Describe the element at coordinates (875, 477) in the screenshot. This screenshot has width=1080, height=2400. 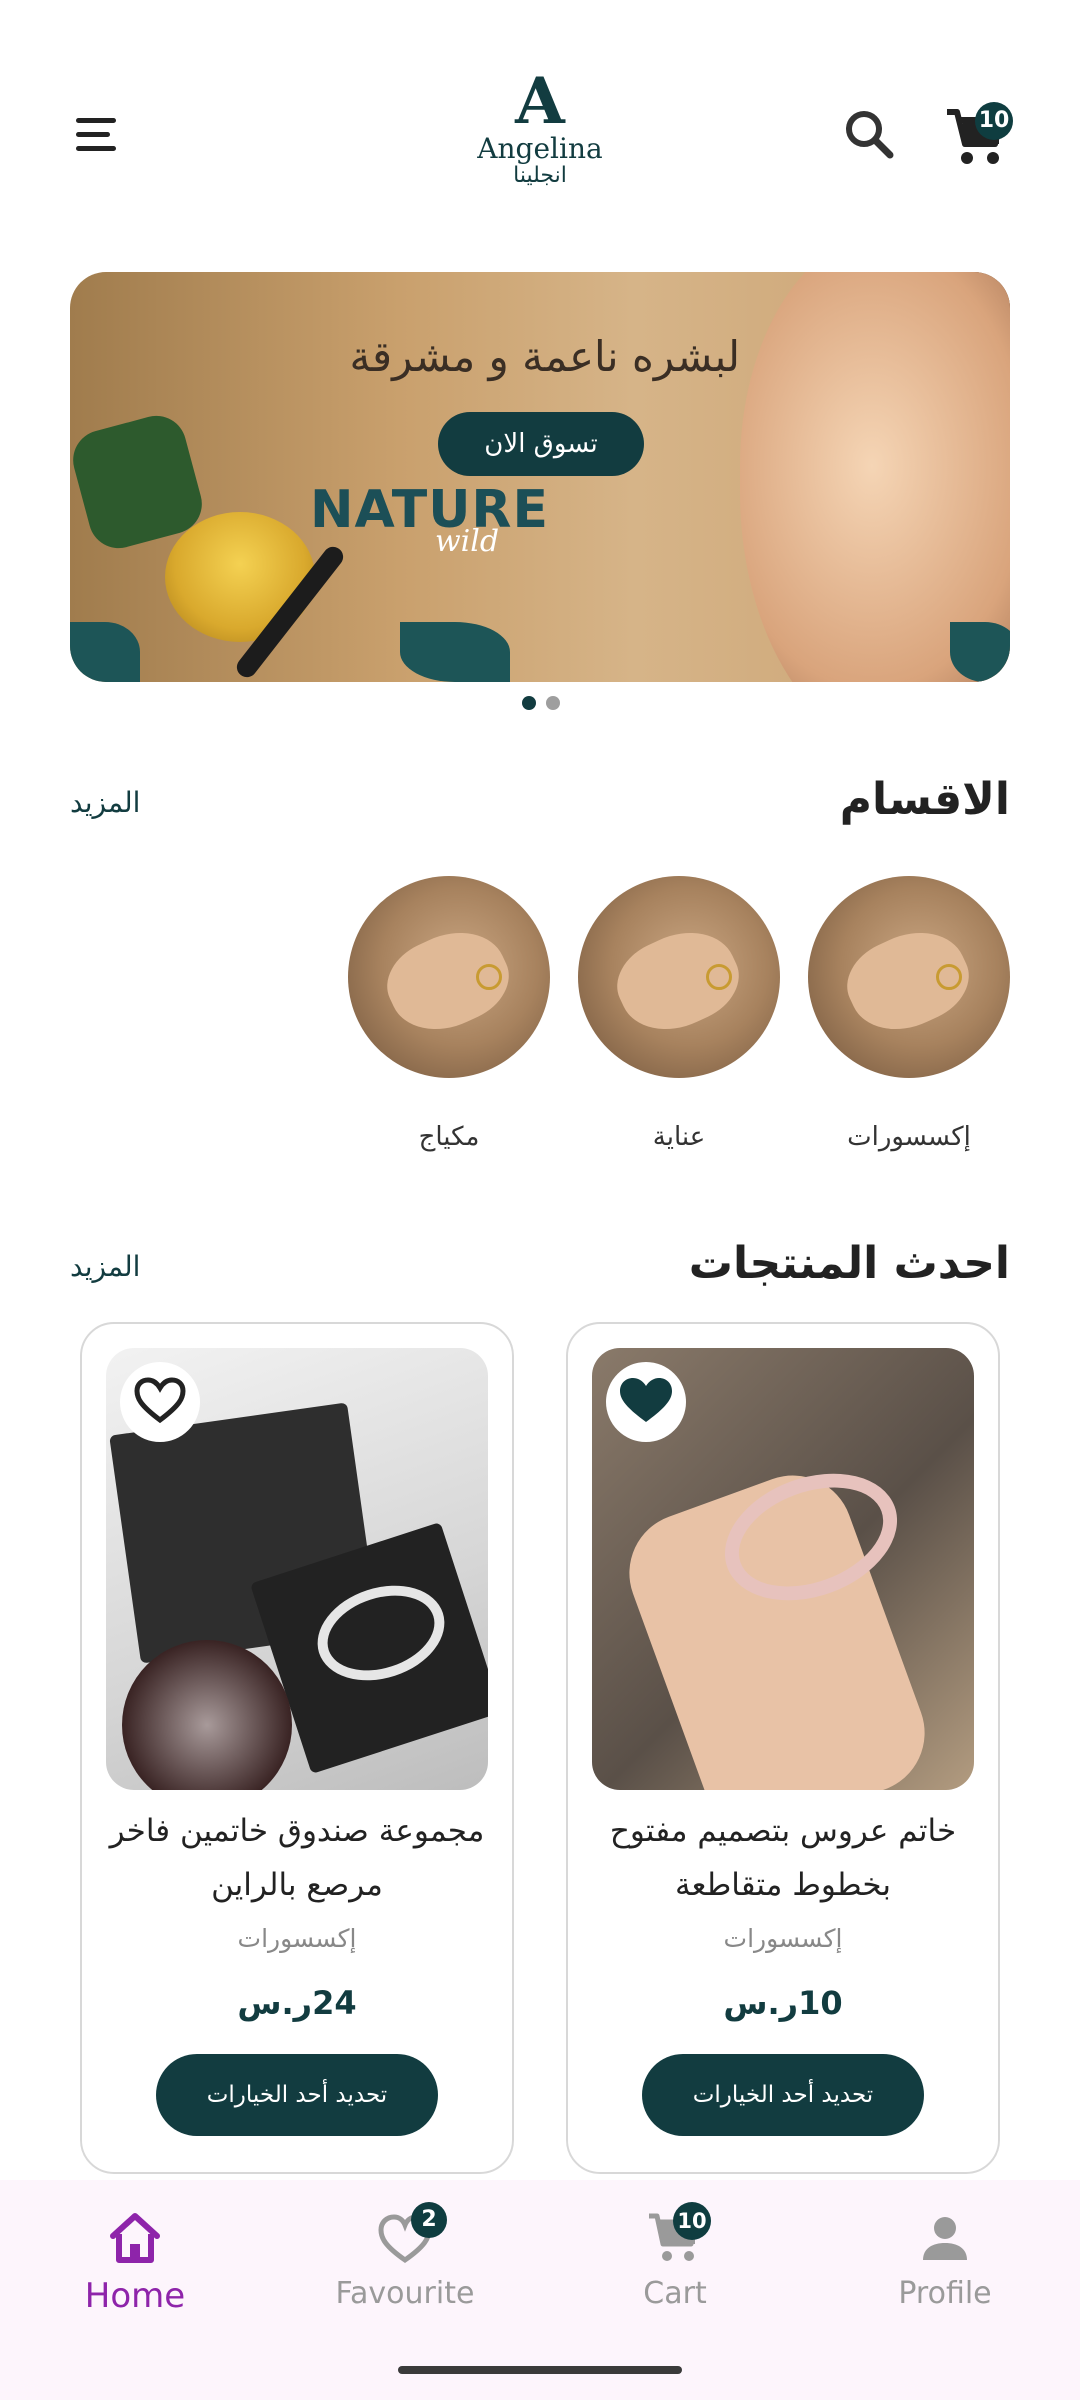
I see `banner-model-face` at that location.